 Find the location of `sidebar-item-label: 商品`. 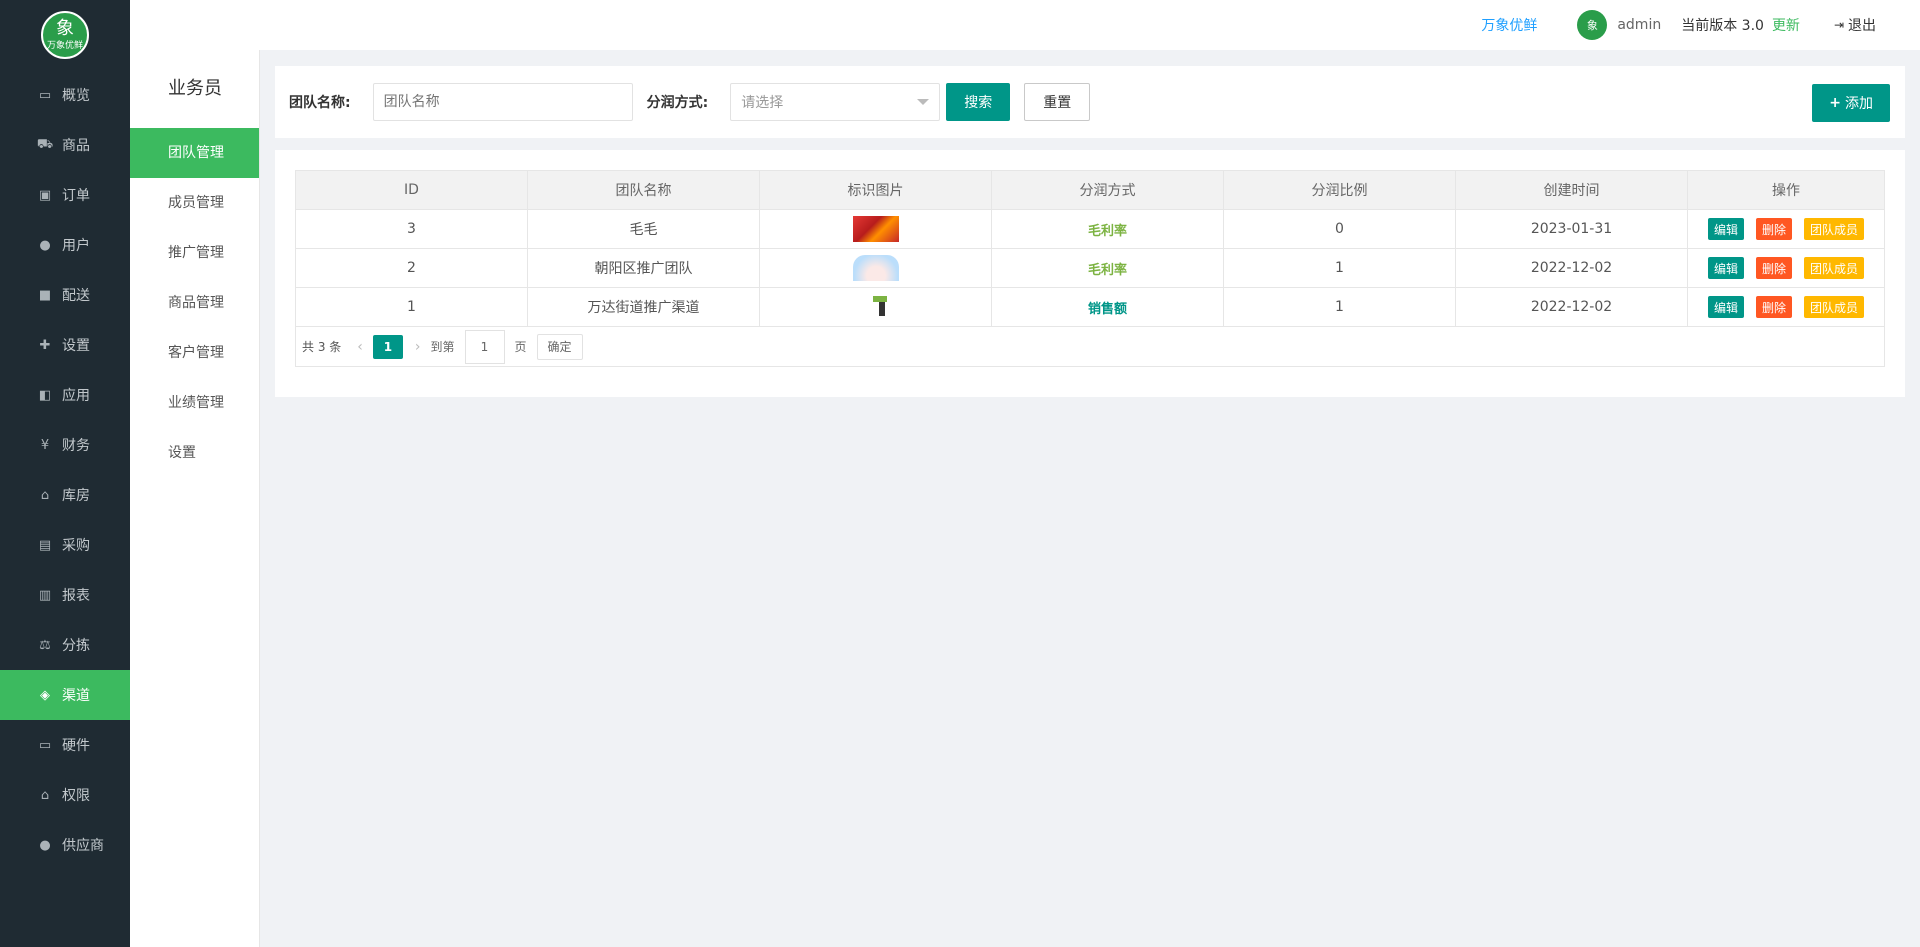

sidebar-item-label: 商品 is located at coordinates (76, 146).